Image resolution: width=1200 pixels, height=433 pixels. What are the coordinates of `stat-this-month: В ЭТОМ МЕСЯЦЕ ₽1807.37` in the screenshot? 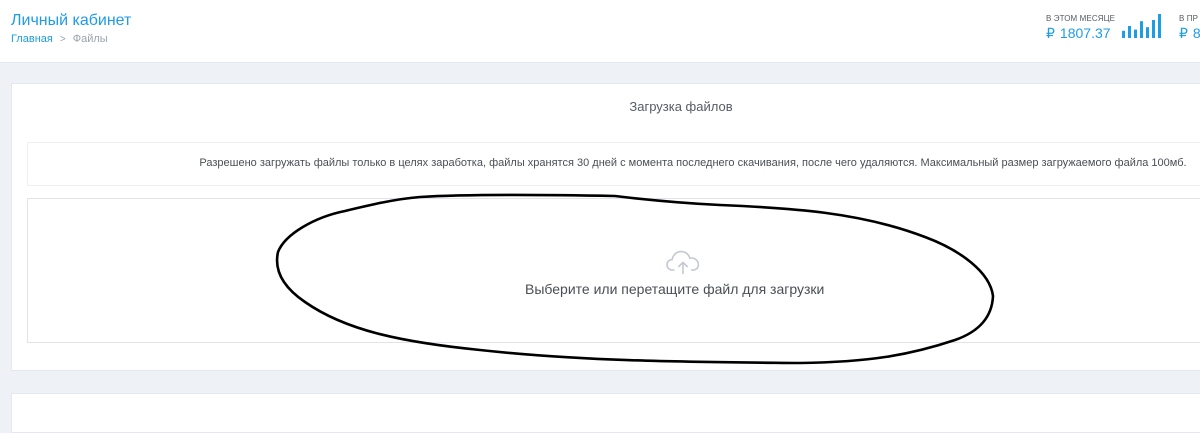 It's located at (1080, 28).